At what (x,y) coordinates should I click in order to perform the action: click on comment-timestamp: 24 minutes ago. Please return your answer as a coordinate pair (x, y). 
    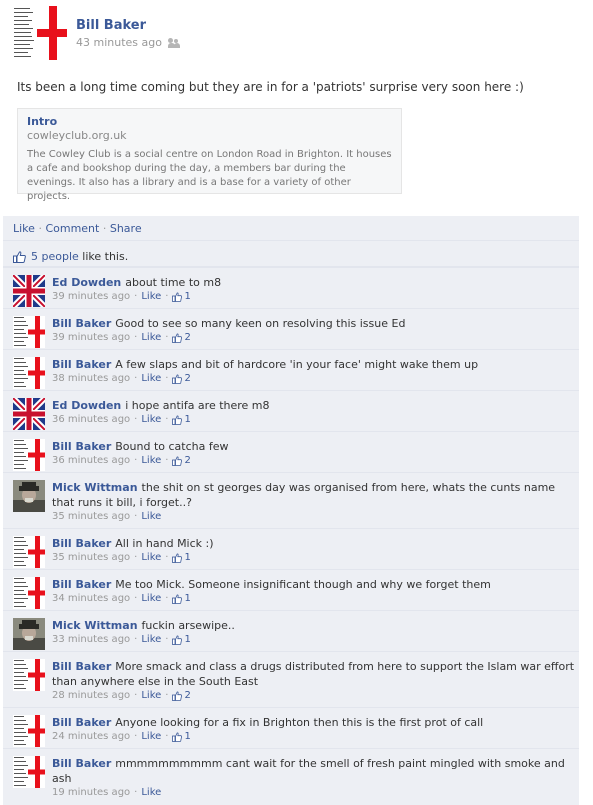
    Looking at the image, I should click on (91, 736).